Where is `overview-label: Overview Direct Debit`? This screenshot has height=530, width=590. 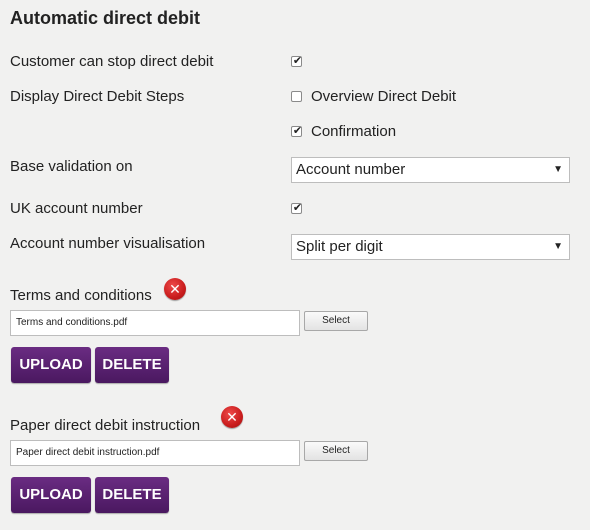
overview-label: Overview Direct Debit is located at coordinates (384, 96).